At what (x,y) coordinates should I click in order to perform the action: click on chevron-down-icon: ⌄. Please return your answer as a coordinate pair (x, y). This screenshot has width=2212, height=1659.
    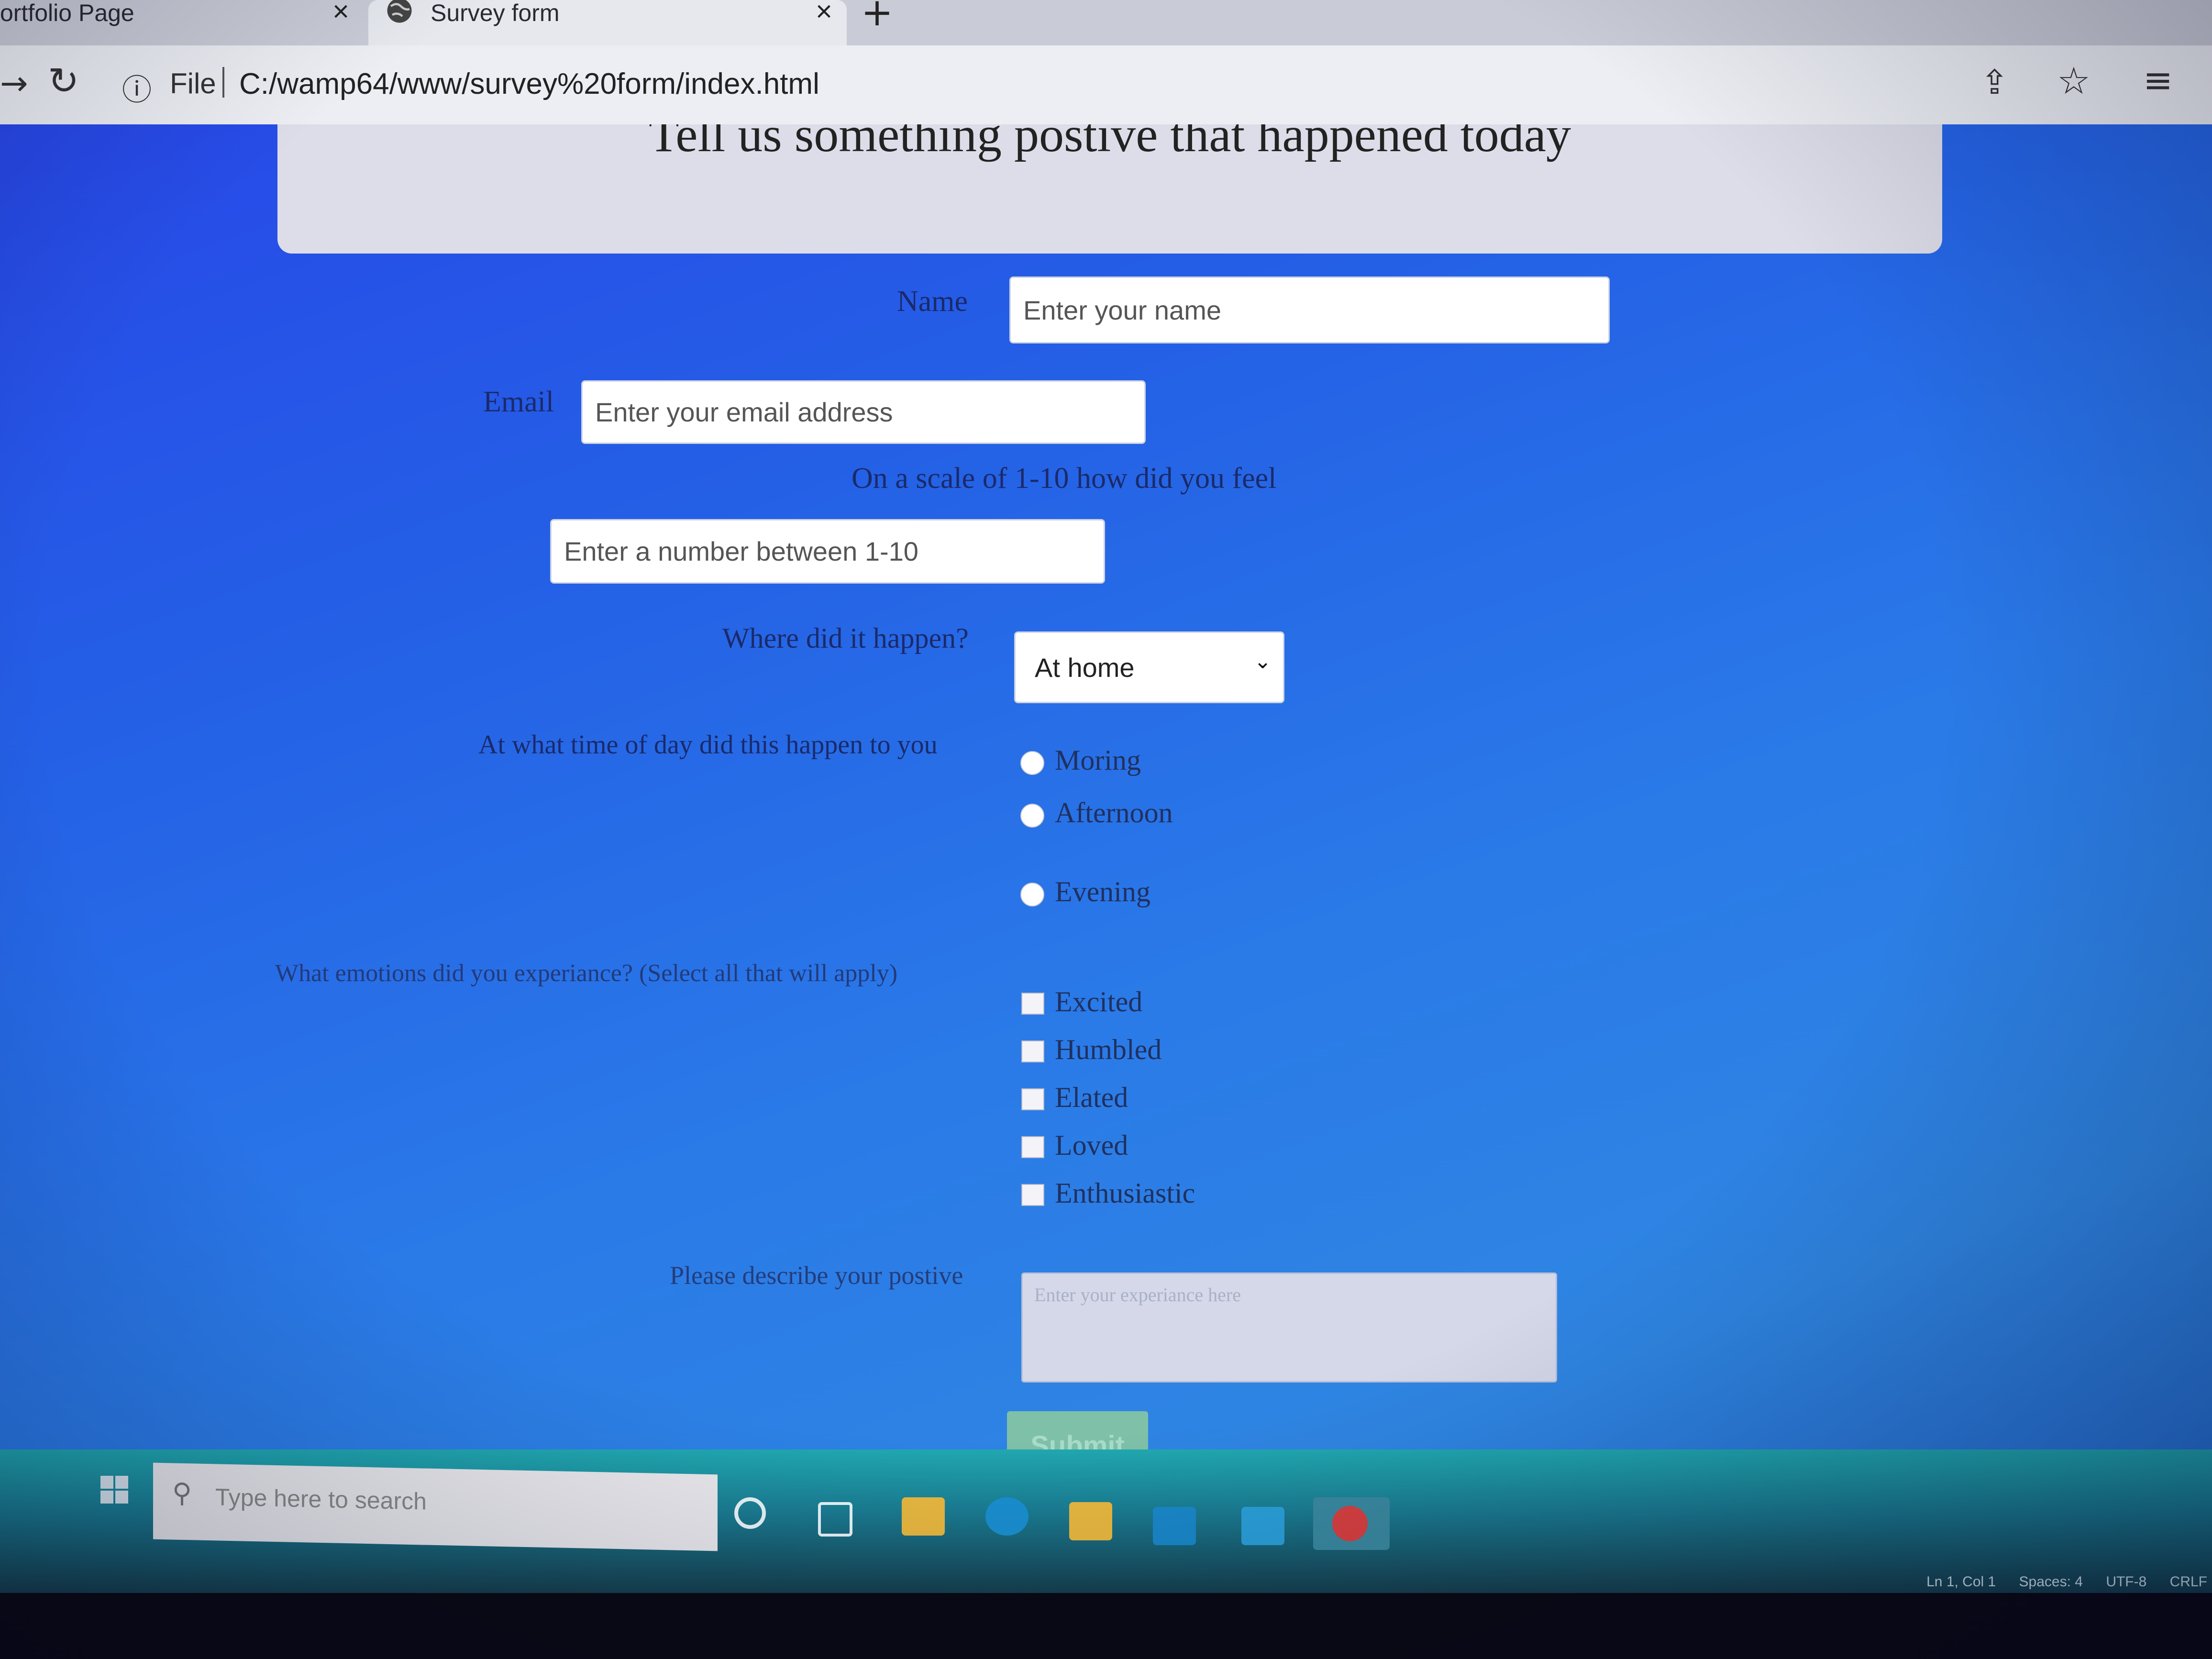
    Looking at the image, I should click on (1263, 661).